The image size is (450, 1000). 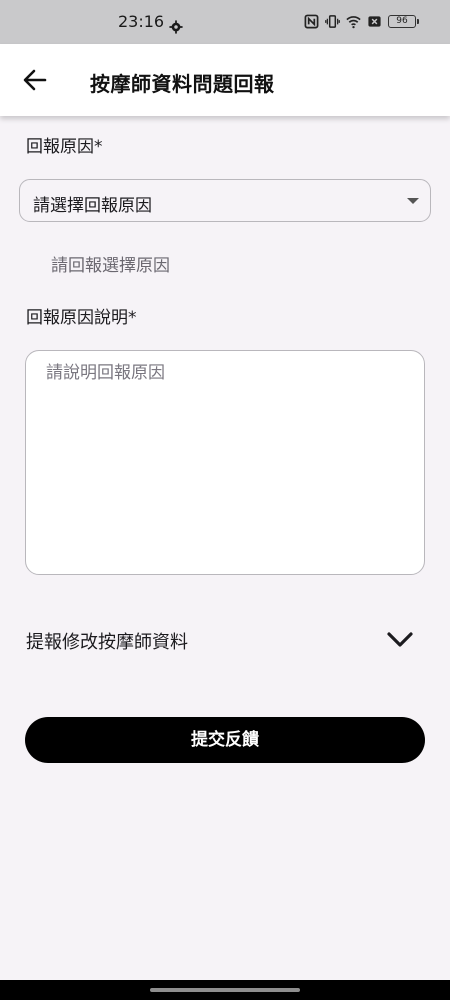 What do you see at coordinates (400, 639) in the screenshot?
I see `chevron-down-icon` at bounding box center [400, 639].